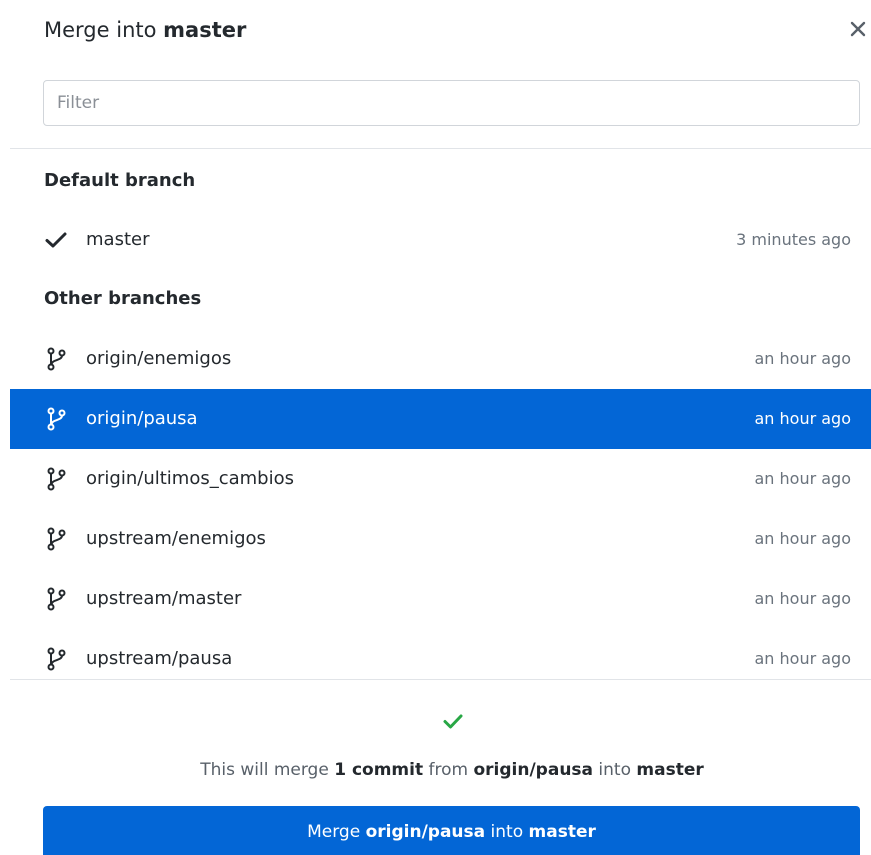  Describe the element at coordinates (670, 770) in the screenshot. I see `summary-target-branch: master` at that location.